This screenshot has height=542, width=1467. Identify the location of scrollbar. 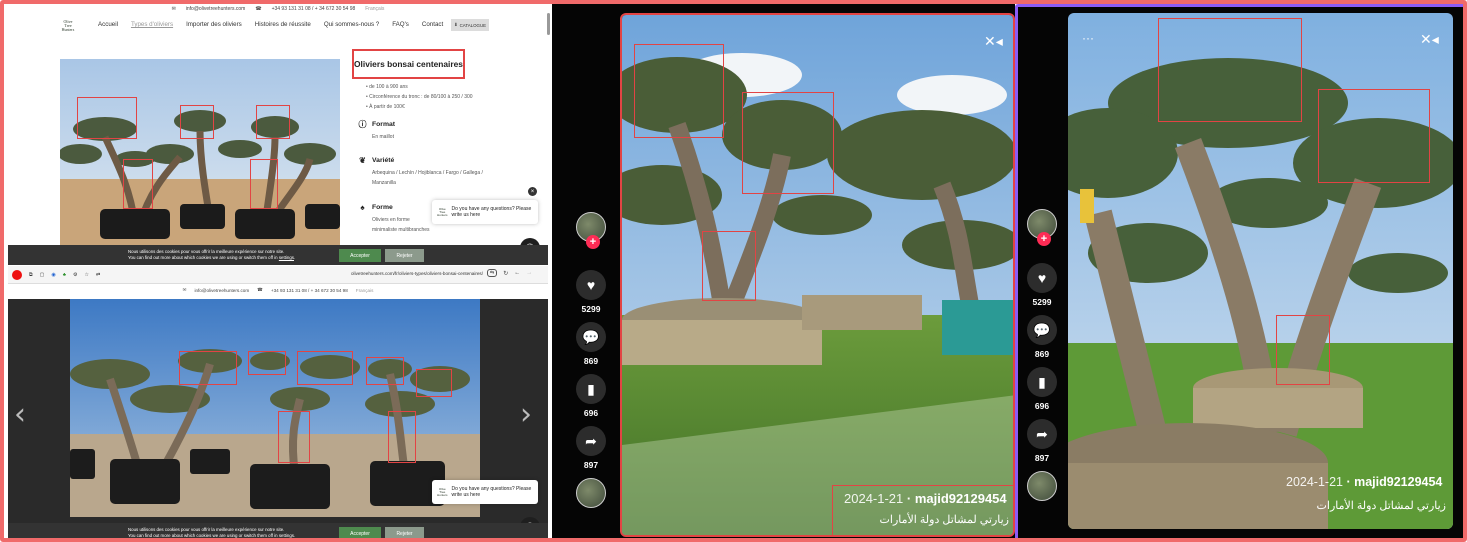
(548, 24).